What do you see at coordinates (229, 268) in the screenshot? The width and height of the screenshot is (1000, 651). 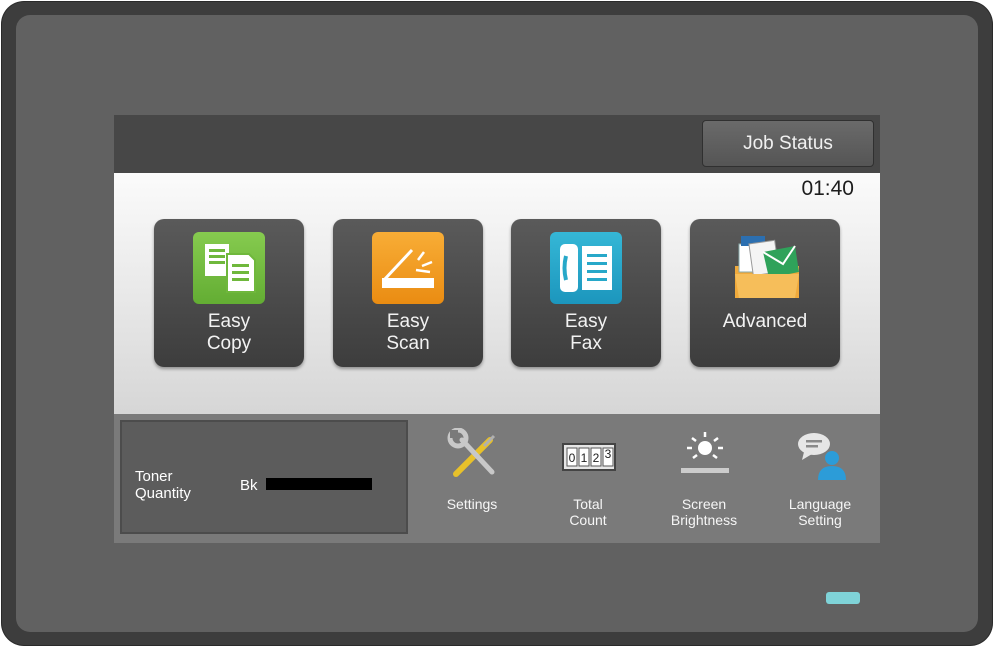 I see `copy-icon` at bounding box center [229, 268].